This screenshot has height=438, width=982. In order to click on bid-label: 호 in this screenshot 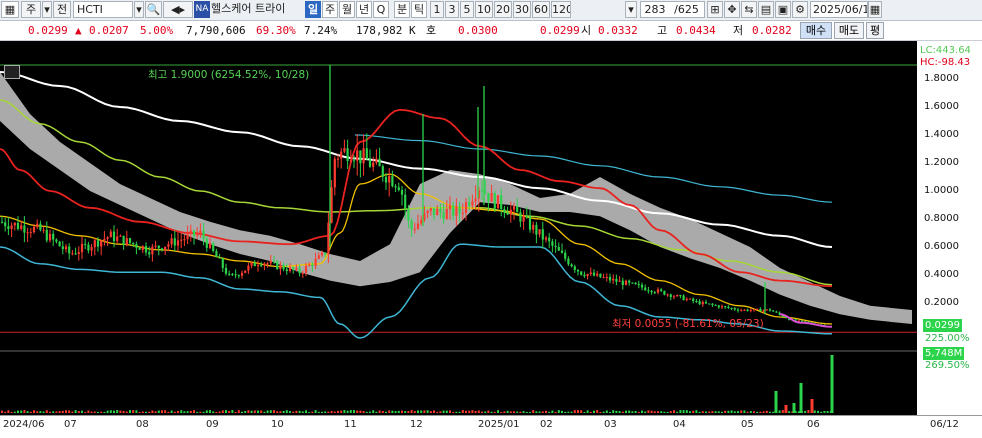, I will do `click(431, 30)`.